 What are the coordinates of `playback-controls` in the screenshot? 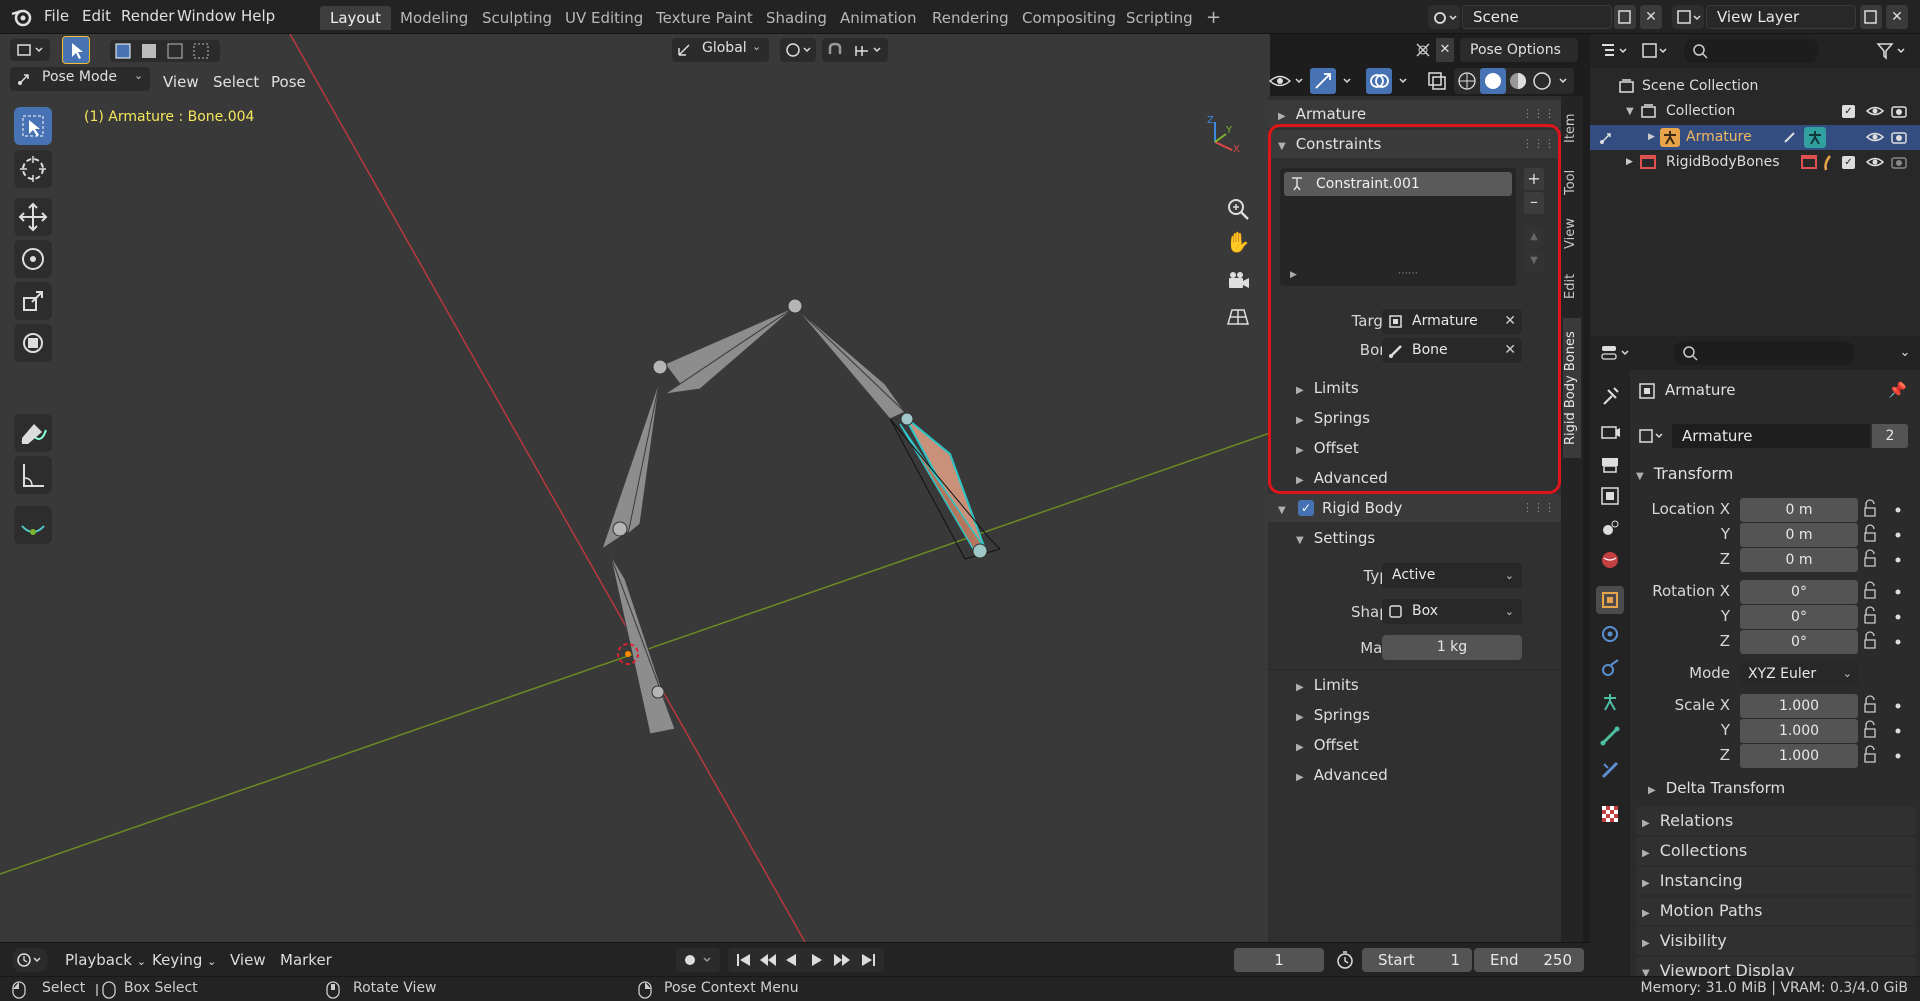 It's located at (806, 960).